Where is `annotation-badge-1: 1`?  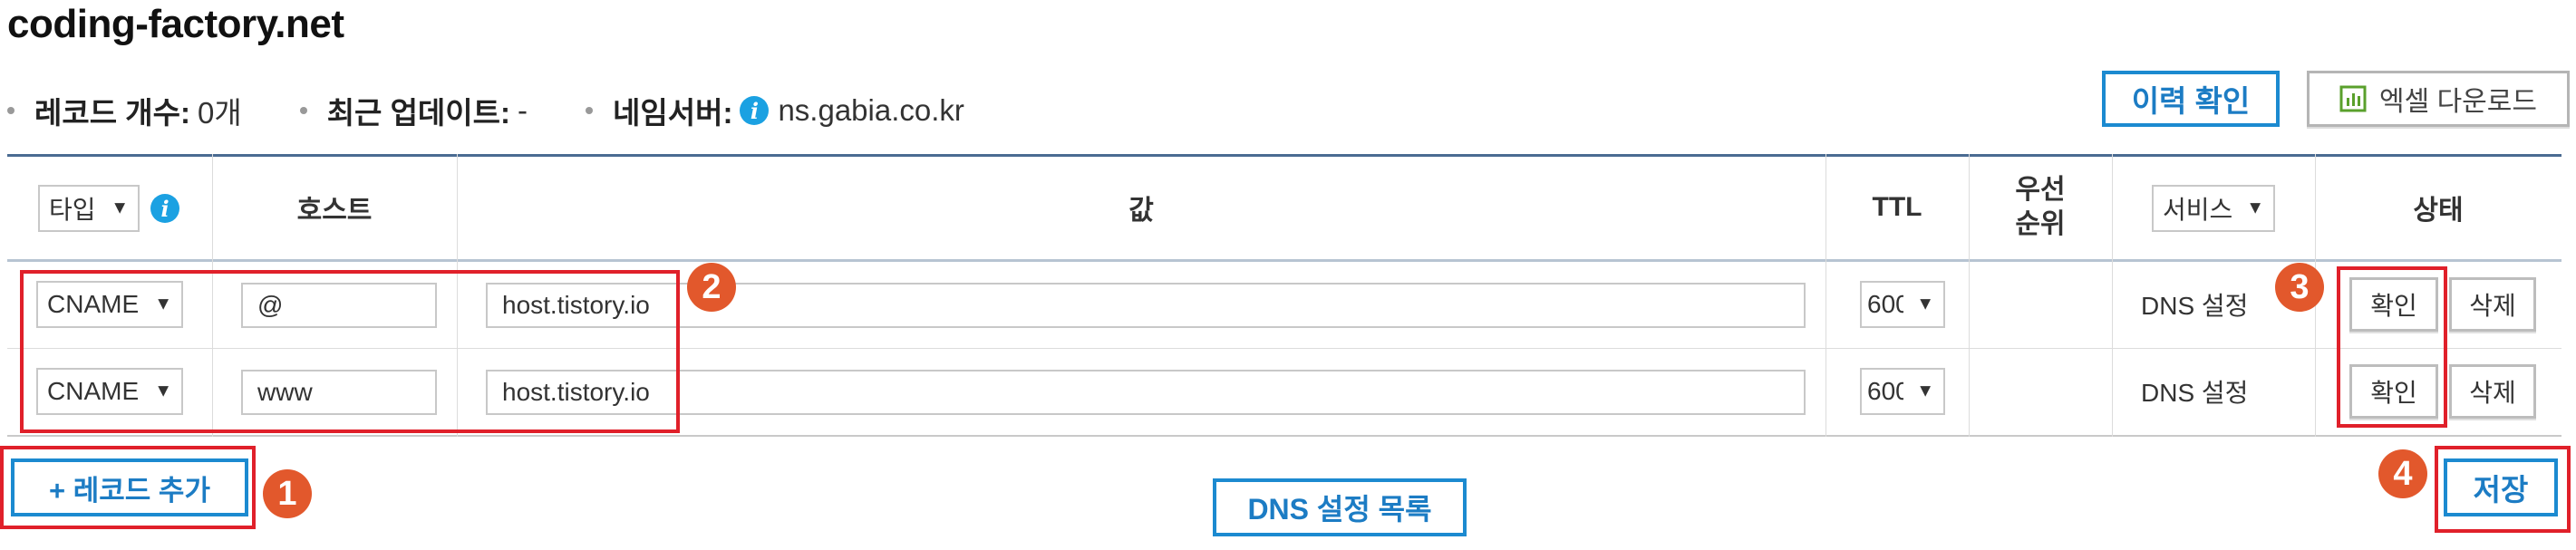 annotation-badge-1: 1 is located at coordinates (287, 493).